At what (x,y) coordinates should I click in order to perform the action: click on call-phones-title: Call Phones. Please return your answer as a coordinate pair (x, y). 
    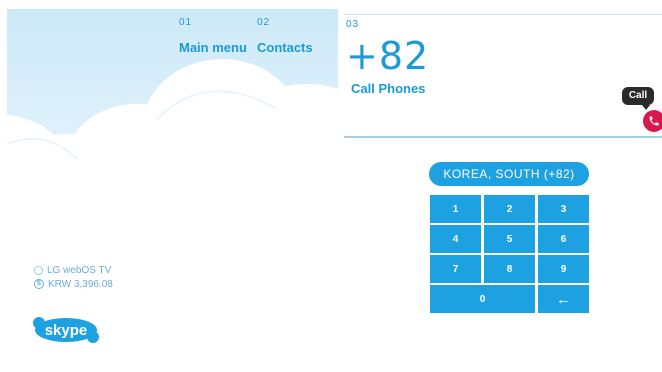
    Looking at the image, I should click on (388, 88).